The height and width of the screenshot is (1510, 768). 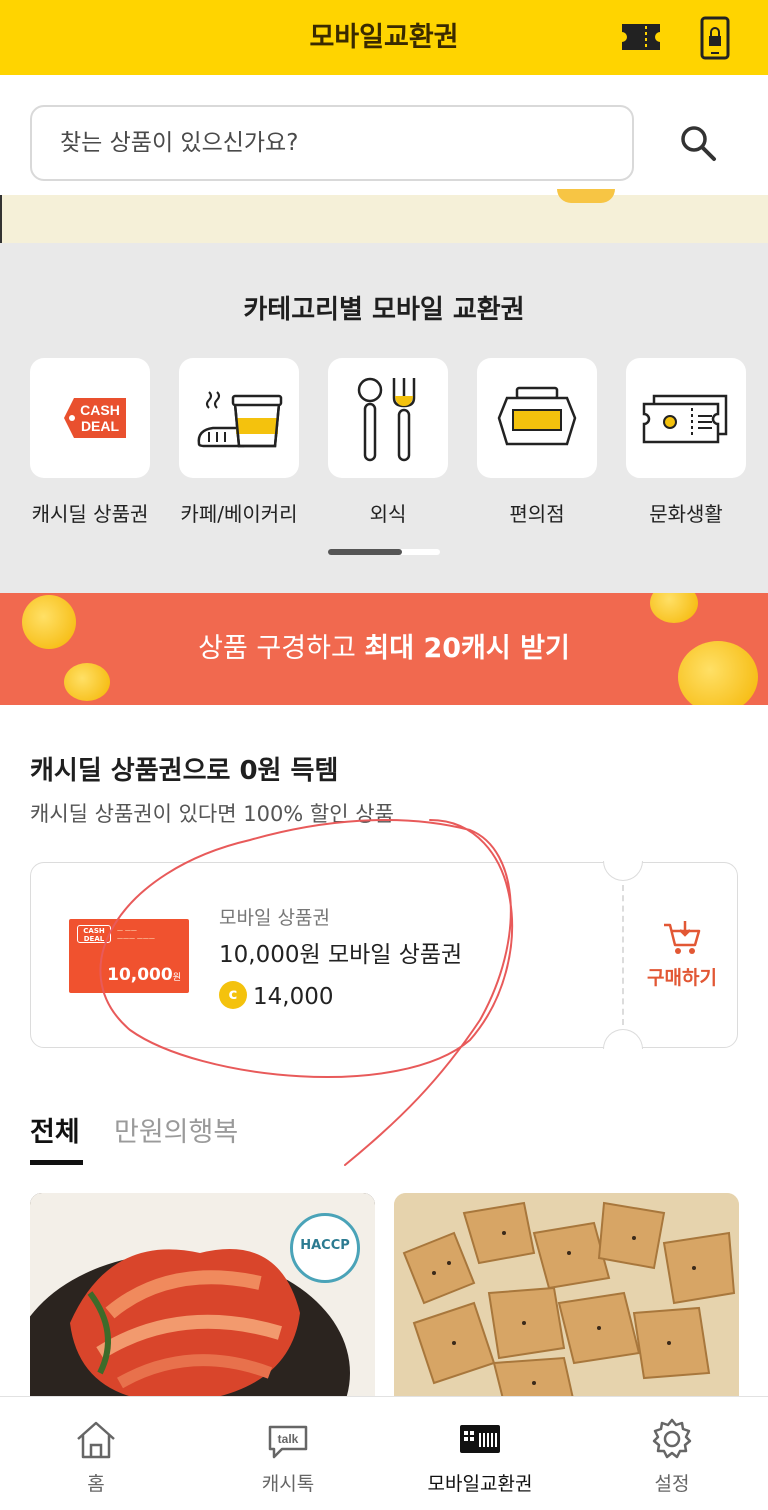 I want to click on nav-item-home: 홈, so click(x=96, y=1453).